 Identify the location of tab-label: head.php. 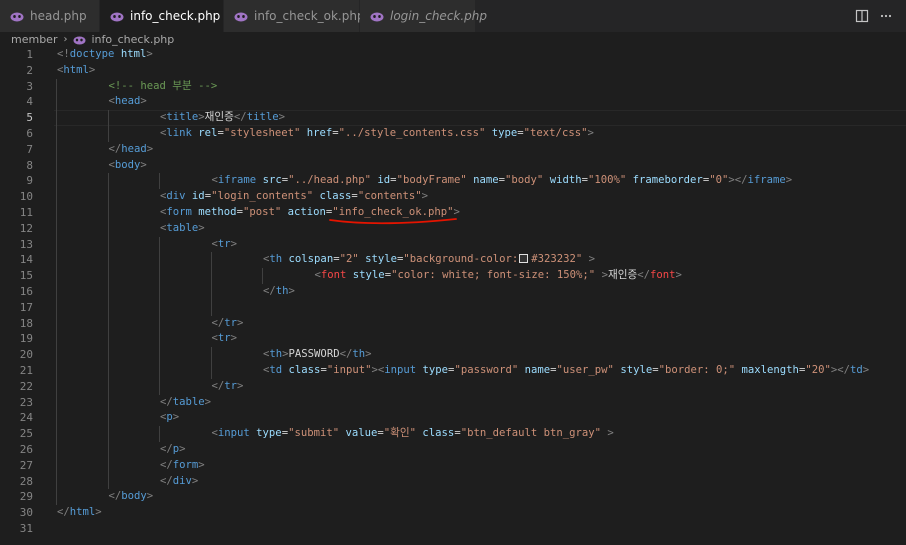
(58, 16).